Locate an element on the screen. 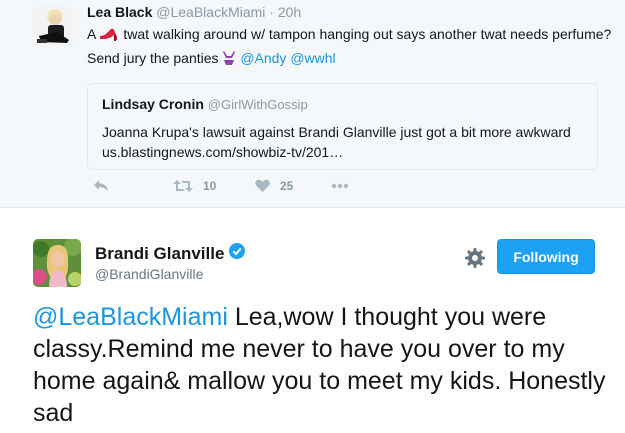  mention-link: @Andy is located at coordinates (263, 58).